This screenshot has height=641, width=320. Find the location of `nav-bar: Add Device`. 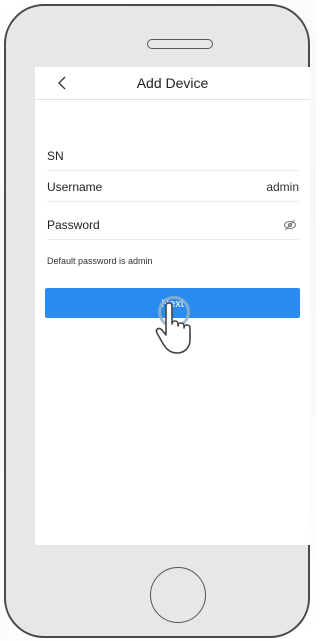

nav-bar: Add Device is located at coordinates (172, 83).